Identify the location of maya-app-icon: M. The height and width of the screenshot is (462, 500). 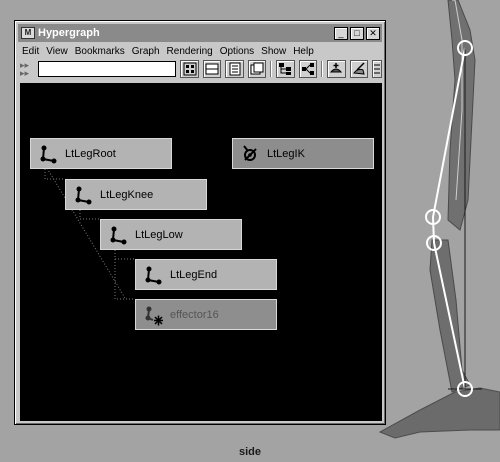
(28, 33).